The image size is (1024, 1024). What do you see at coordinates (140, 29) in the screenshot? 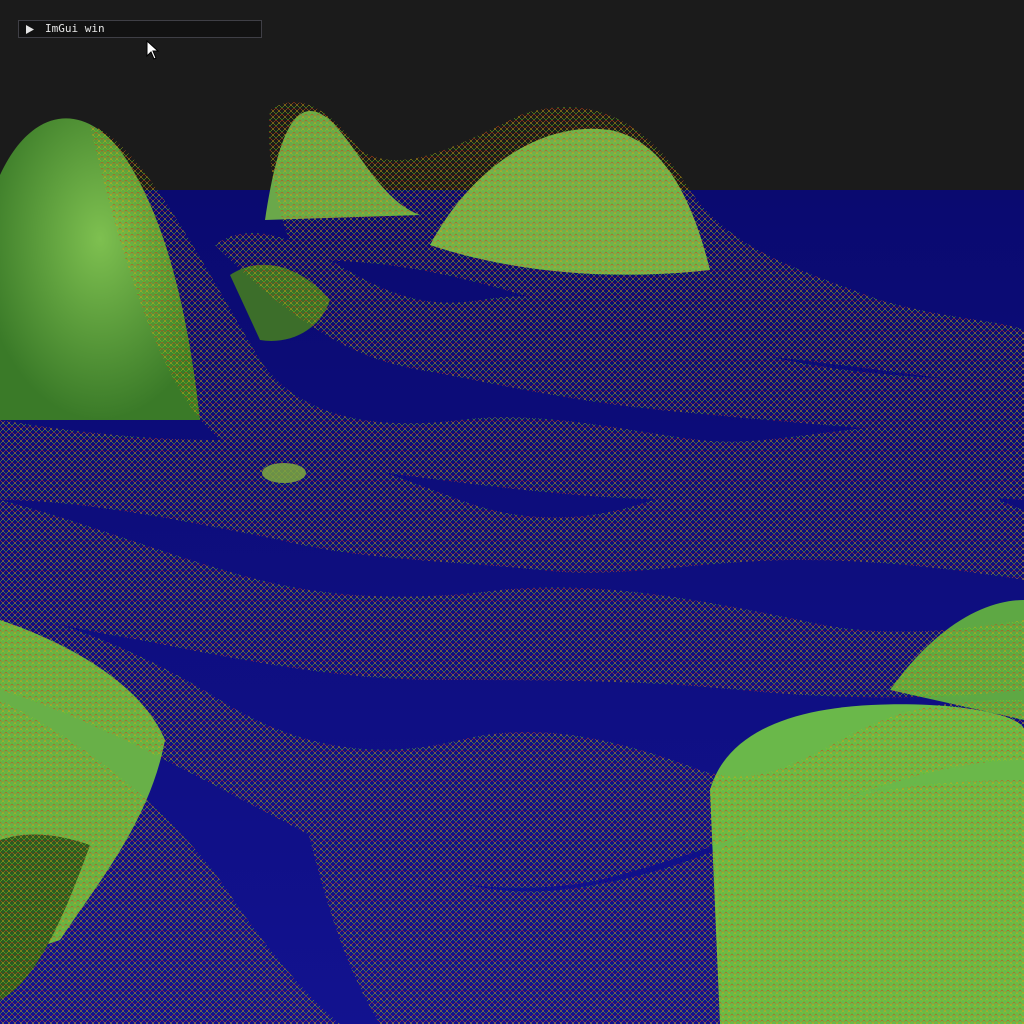
I see `imgui-window-collapsed: ImGui win` at bounding box center [140, 29].